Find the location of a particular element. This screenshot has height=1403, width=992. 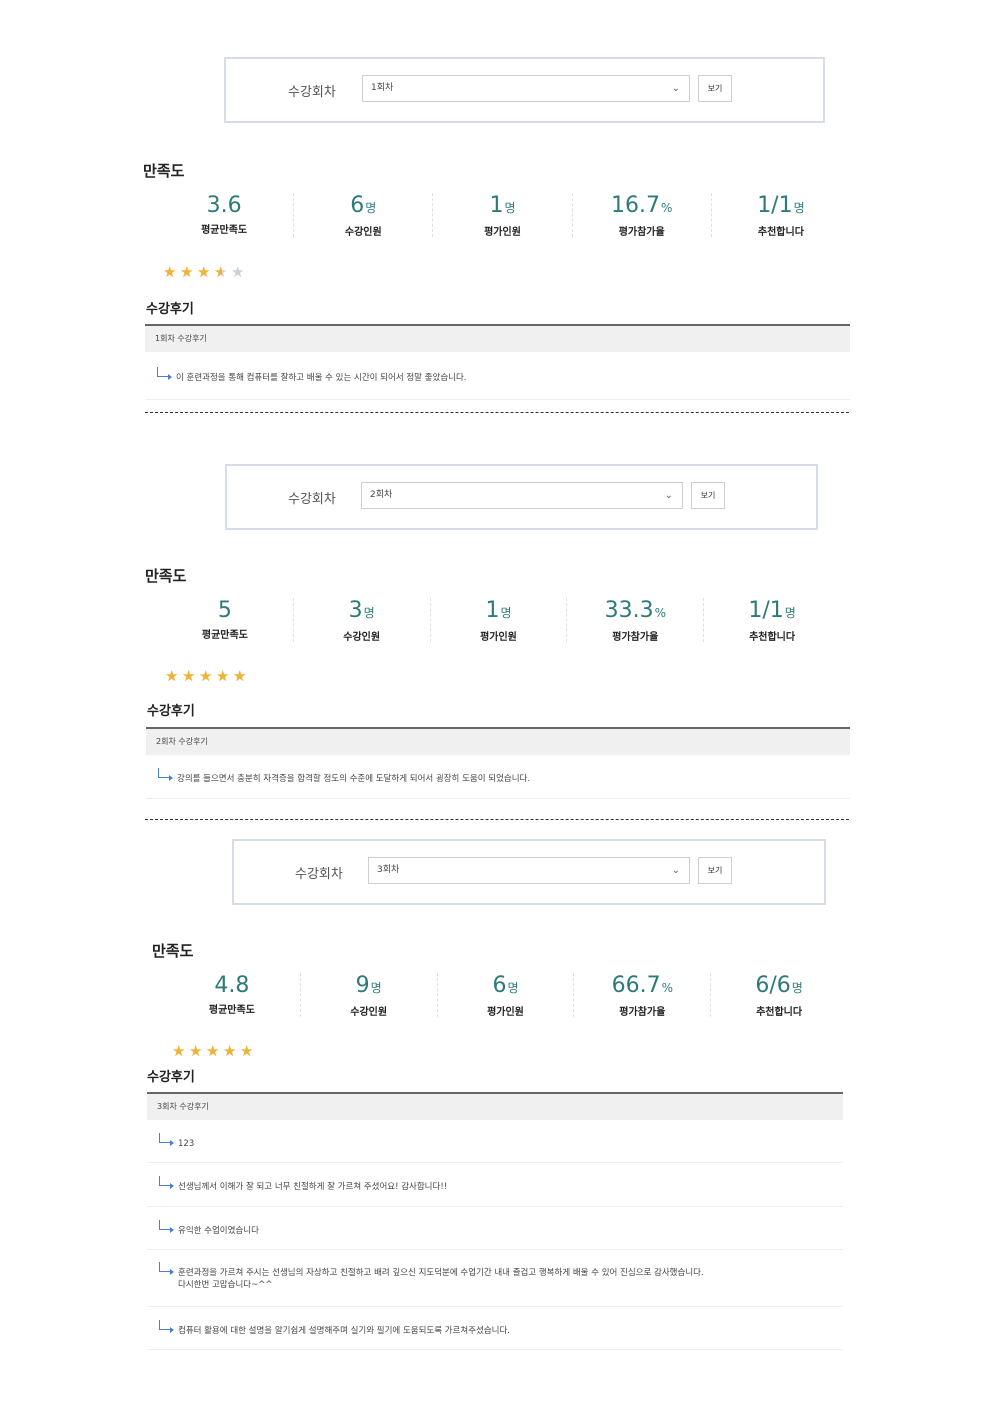

stat-item: 6/6명추천합니다 is located at coordinates (778, 995).